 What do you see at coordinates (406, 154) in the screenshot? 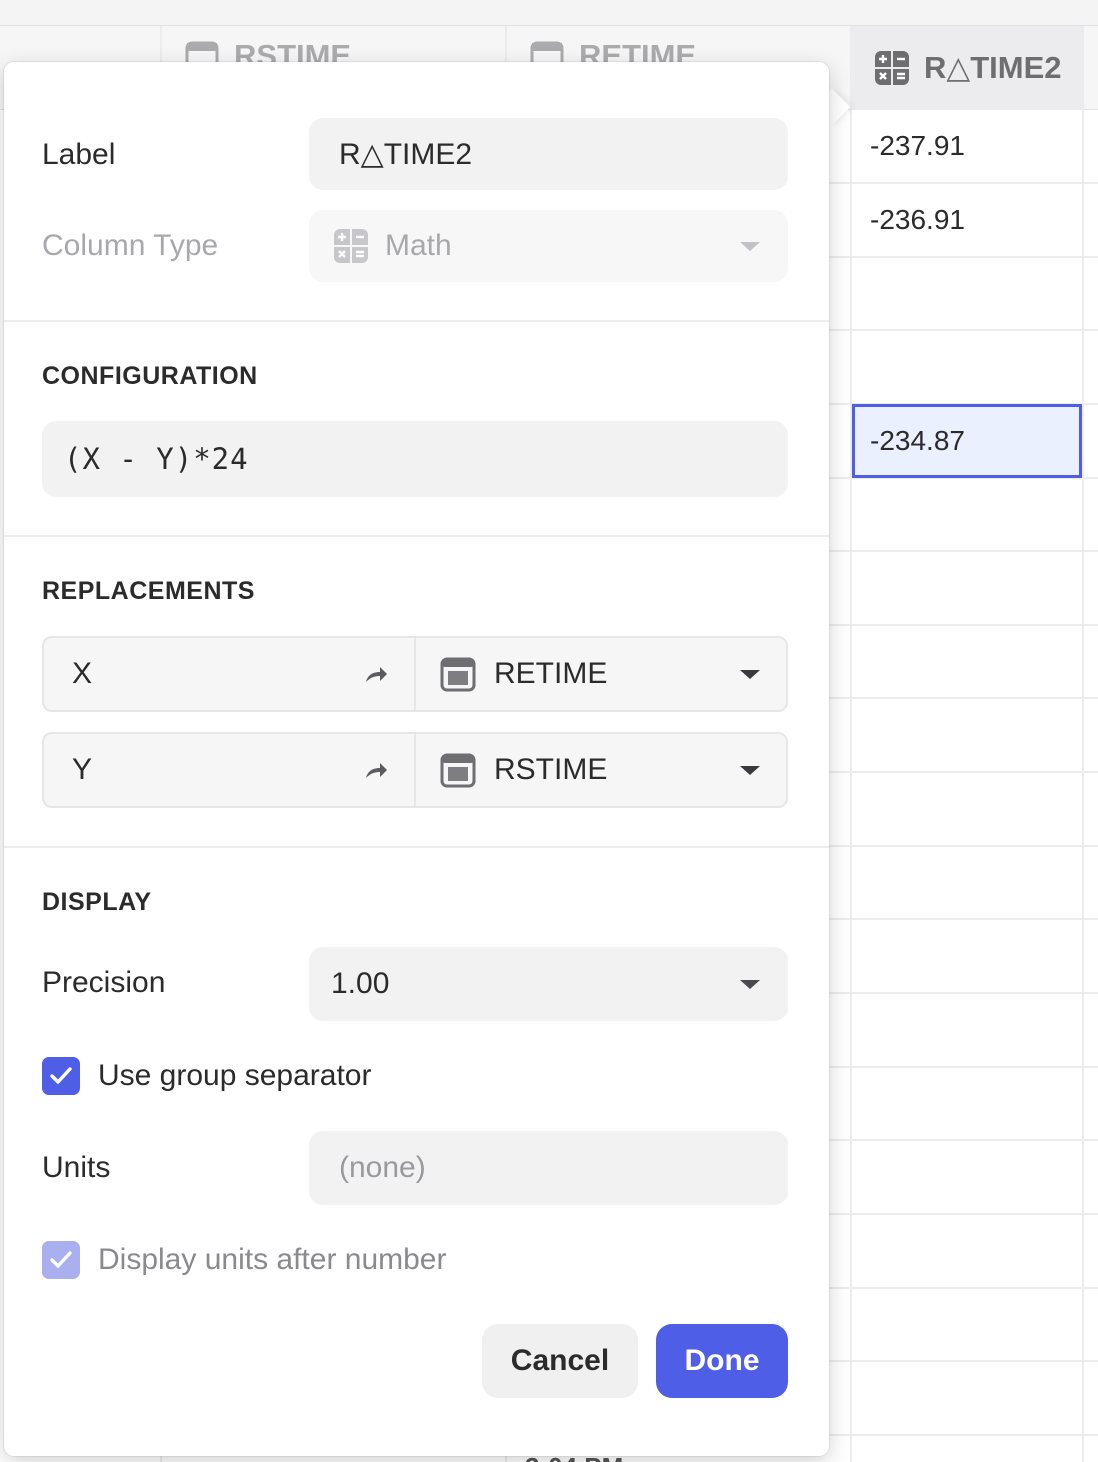
I see `label-input-value: R△TIME2` at bounding box center [406, 154].